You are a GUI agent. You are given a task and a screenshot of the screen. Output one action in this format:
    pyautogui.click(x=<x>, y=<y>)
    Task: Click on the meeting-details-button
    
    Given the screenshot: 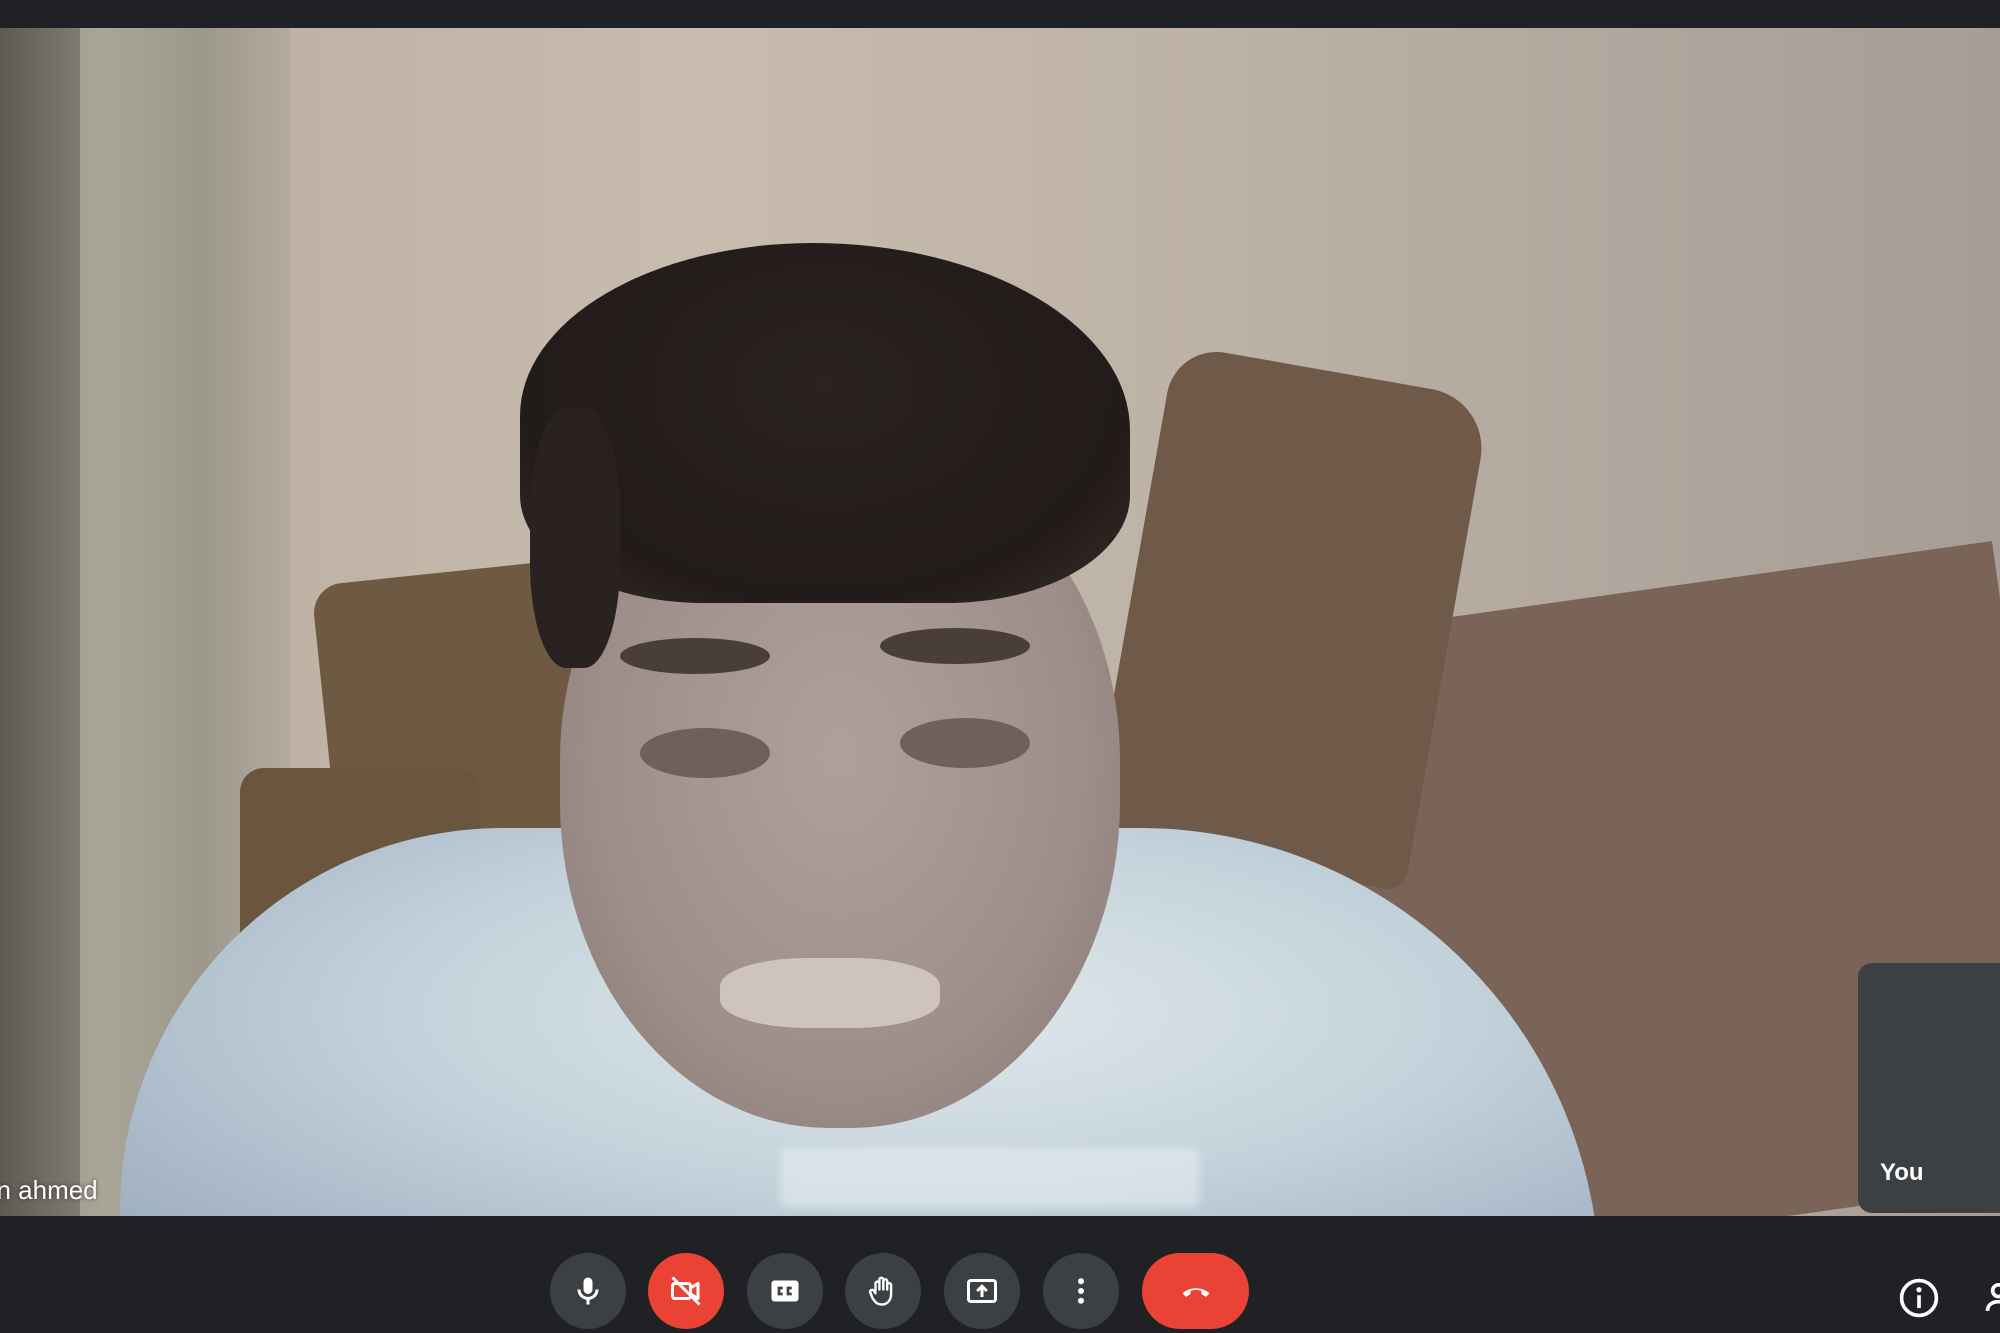 What is the action you would take?
    pyautogui.click(x=1919, y=1299)
    